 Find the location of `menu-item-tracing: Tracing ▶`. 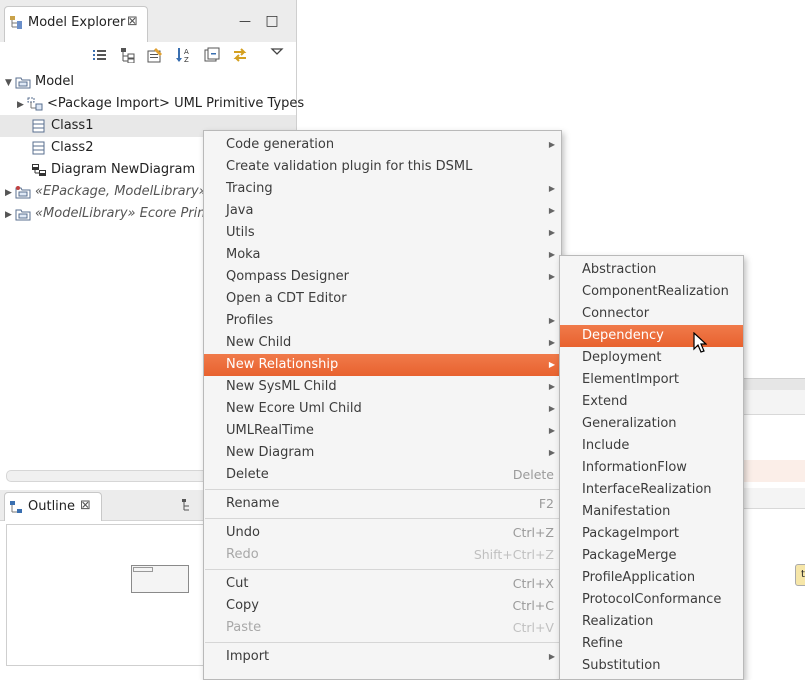

menu-item-tracing: Tracing ▶ is located at coordinates (382, 189).